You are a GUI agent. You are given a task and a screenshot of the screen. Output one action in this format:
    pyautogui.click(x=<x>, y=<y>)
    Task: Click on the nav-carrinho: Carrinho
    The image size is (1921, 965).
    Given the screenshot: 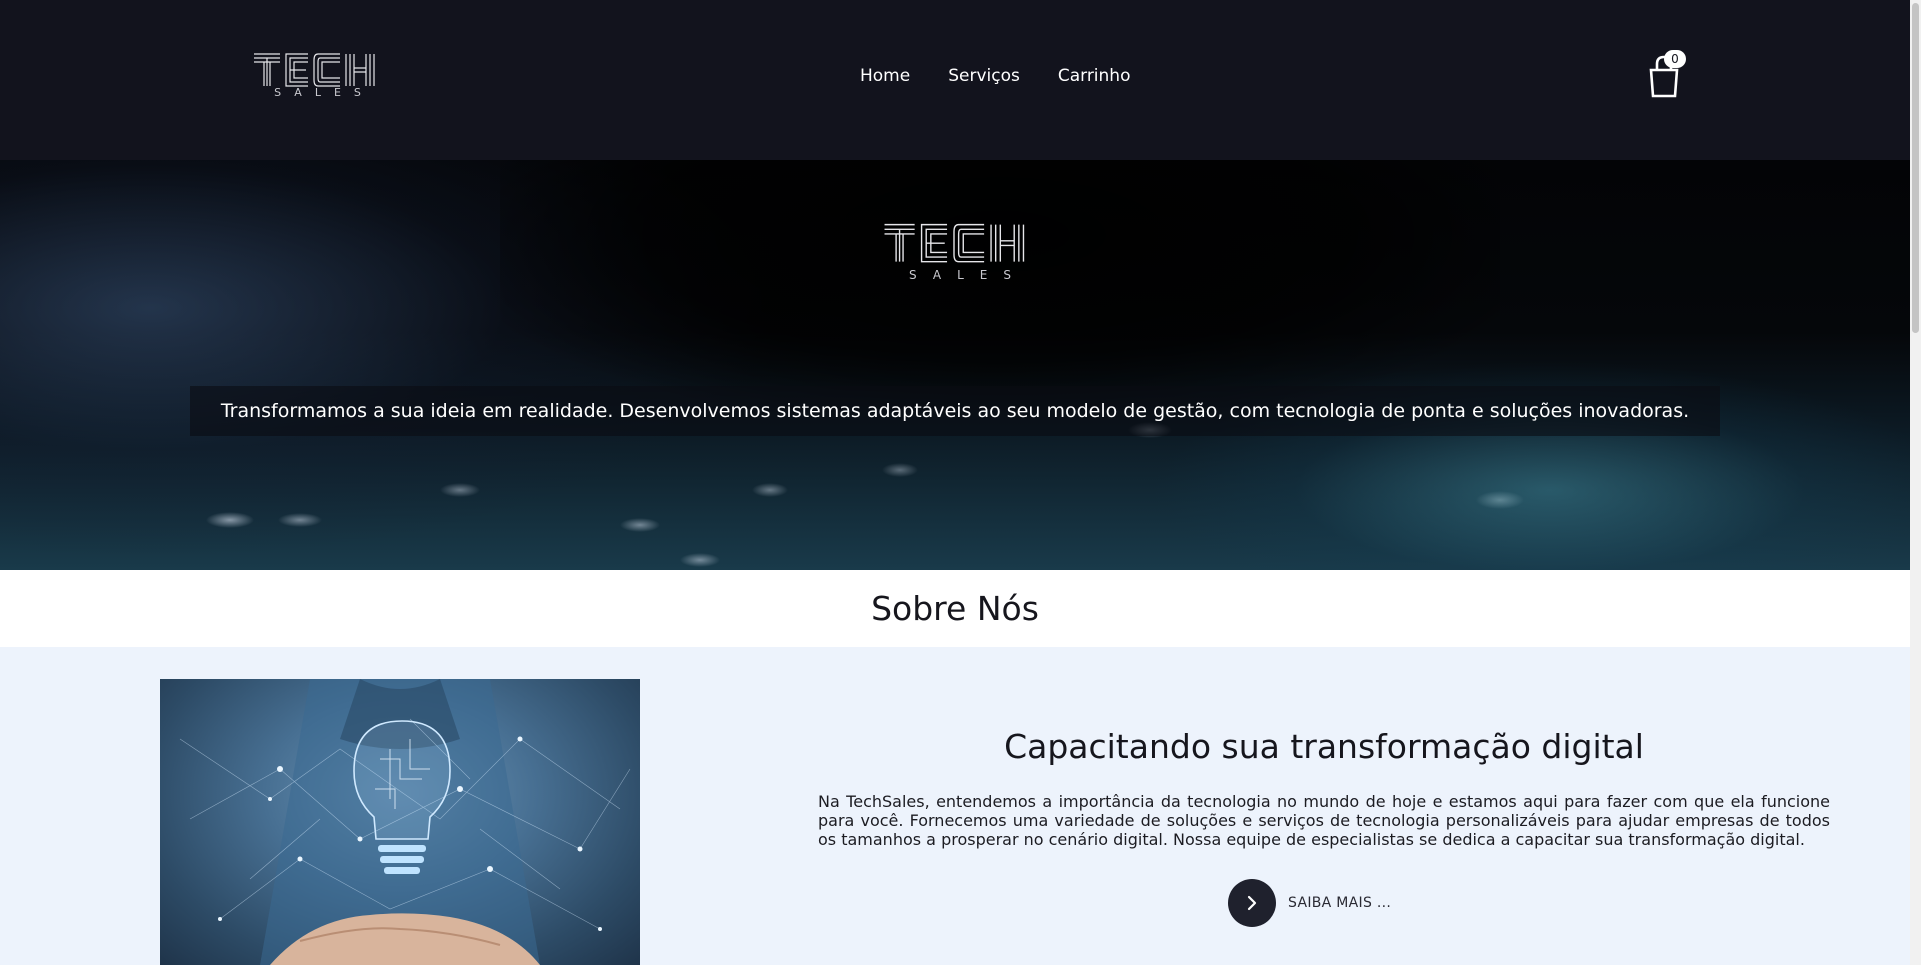 What is the action you would take?
    pyautogui.click(x=1094, y=76)
    